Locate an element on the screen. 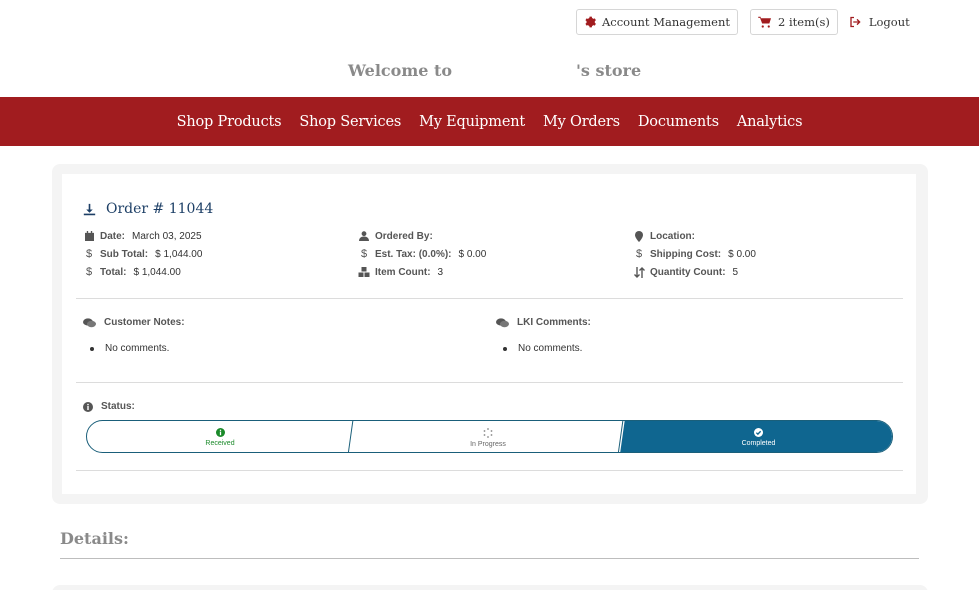  top-bar: Account Management 2 item(s) Logout is located at coordinates (743, 22).